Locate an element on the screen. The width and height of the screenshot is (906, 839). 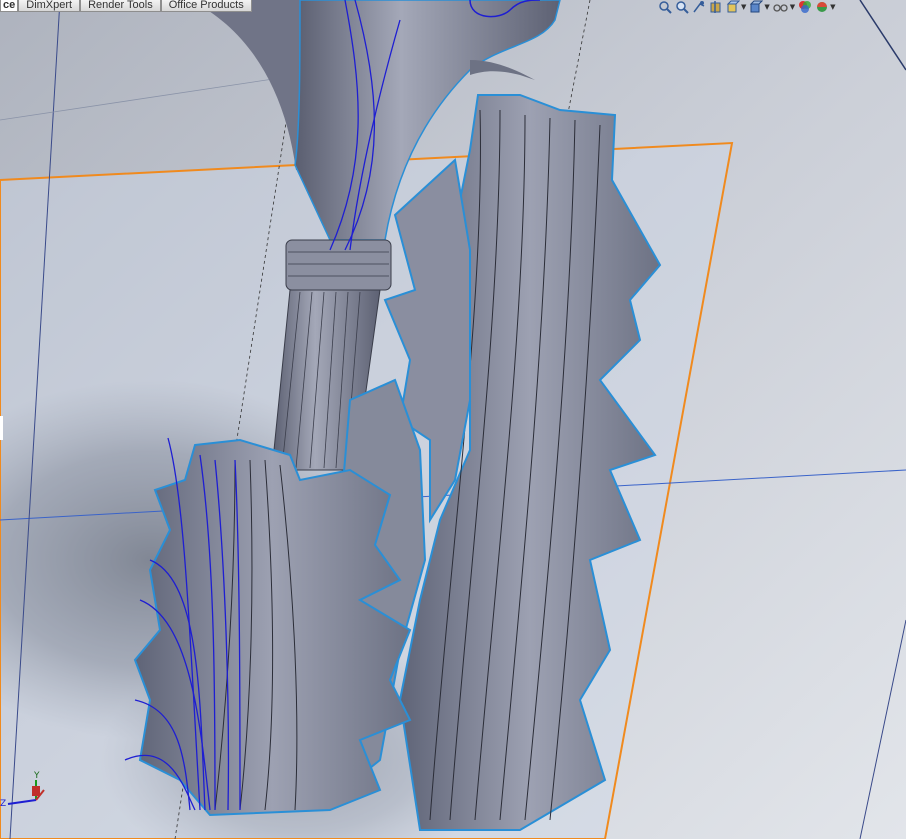
tab-render-tools: Render Tools is located at coordinates (120, 6).